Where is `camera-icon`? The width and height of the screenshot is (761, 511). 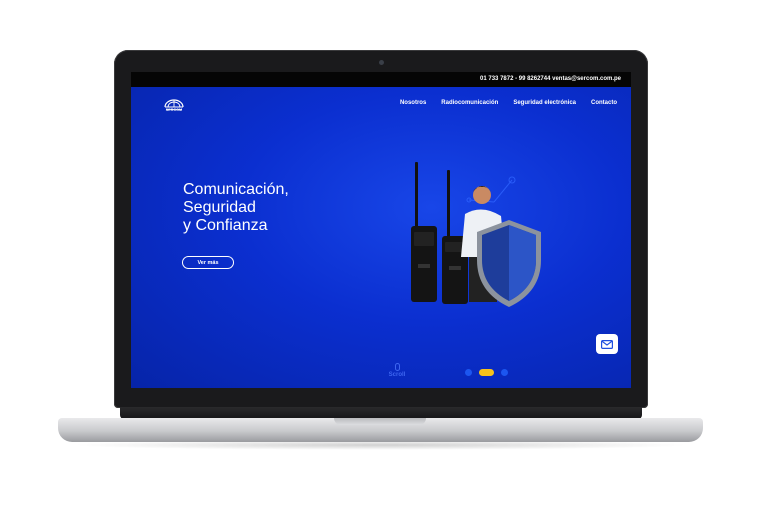
camera-icon is located at coordinates (381, 62).